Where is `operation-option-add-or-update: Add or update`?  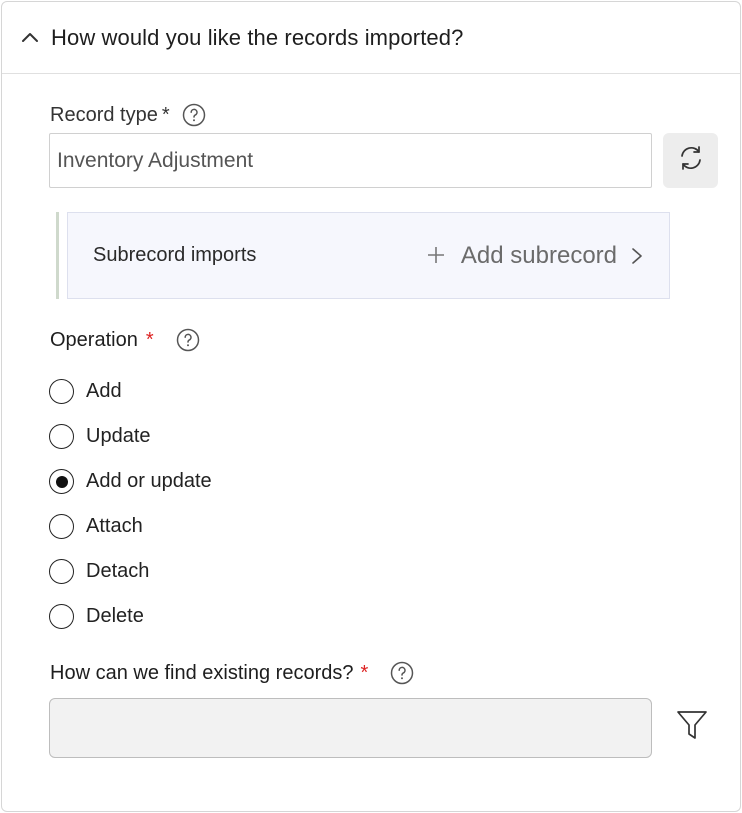 operation-option-add-or-update: Add or update is located at coordinates (130, 481).